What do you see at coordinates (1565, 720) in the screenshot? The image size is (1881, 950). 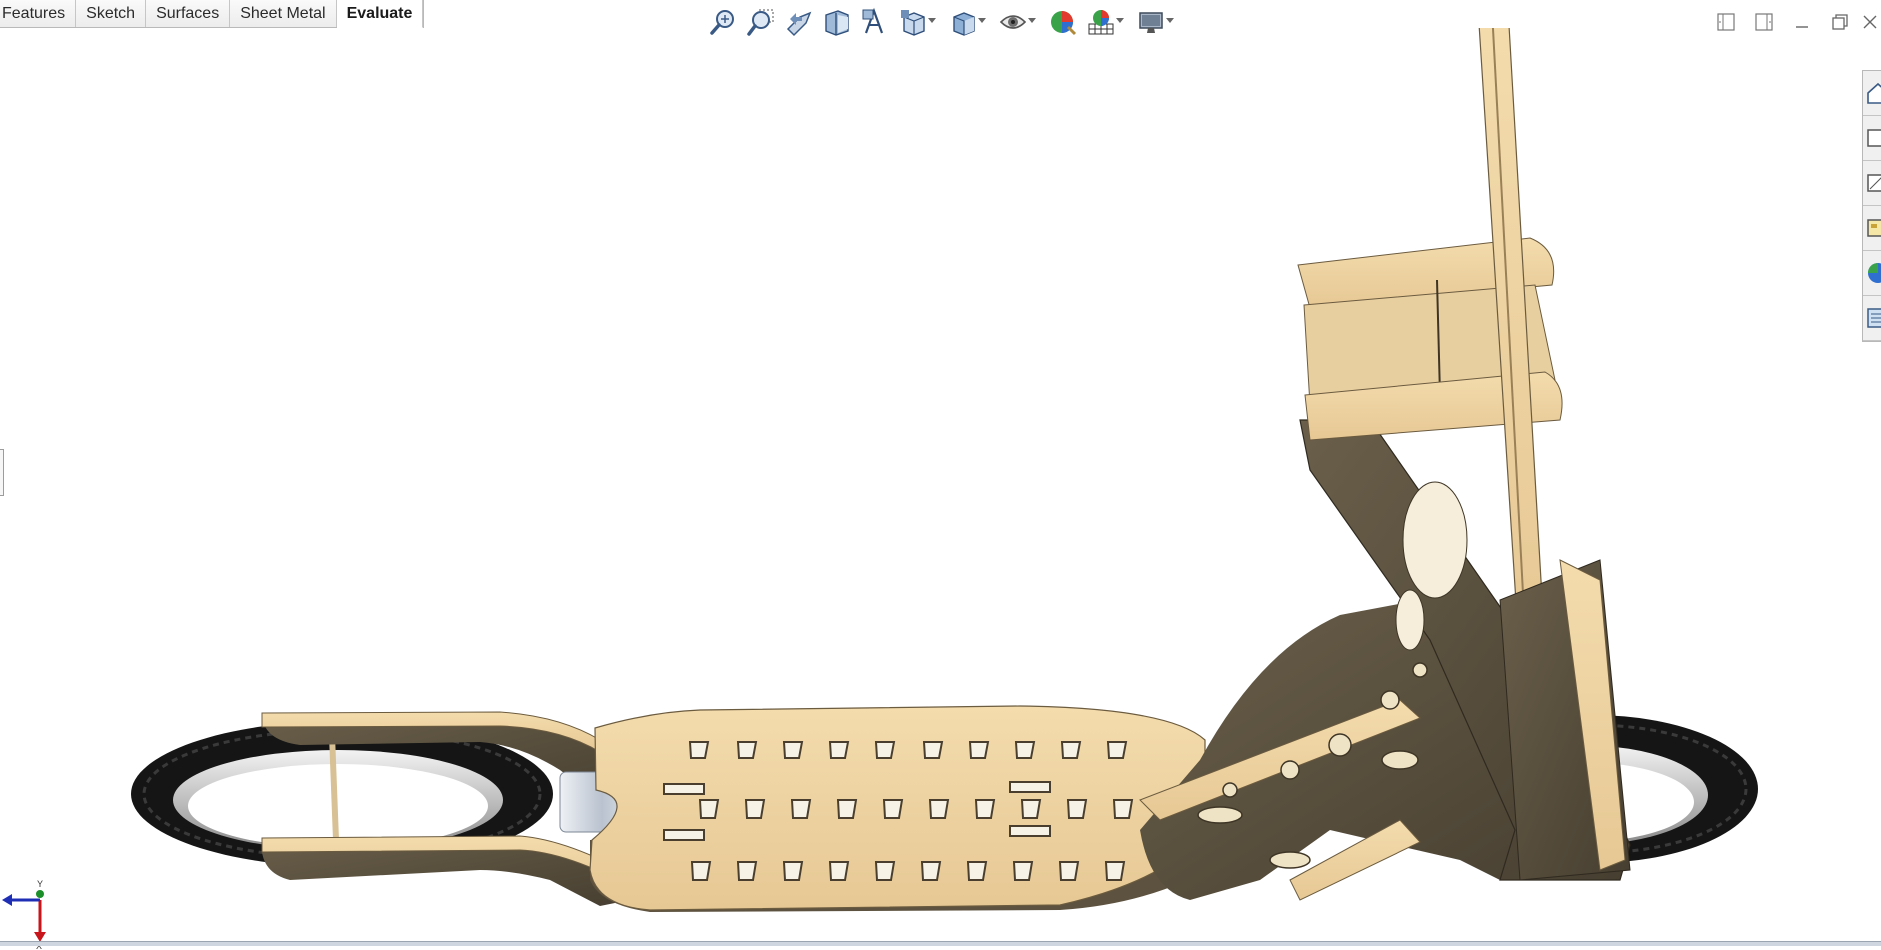 I see `front-fork` at bounding box center [1565, 720].